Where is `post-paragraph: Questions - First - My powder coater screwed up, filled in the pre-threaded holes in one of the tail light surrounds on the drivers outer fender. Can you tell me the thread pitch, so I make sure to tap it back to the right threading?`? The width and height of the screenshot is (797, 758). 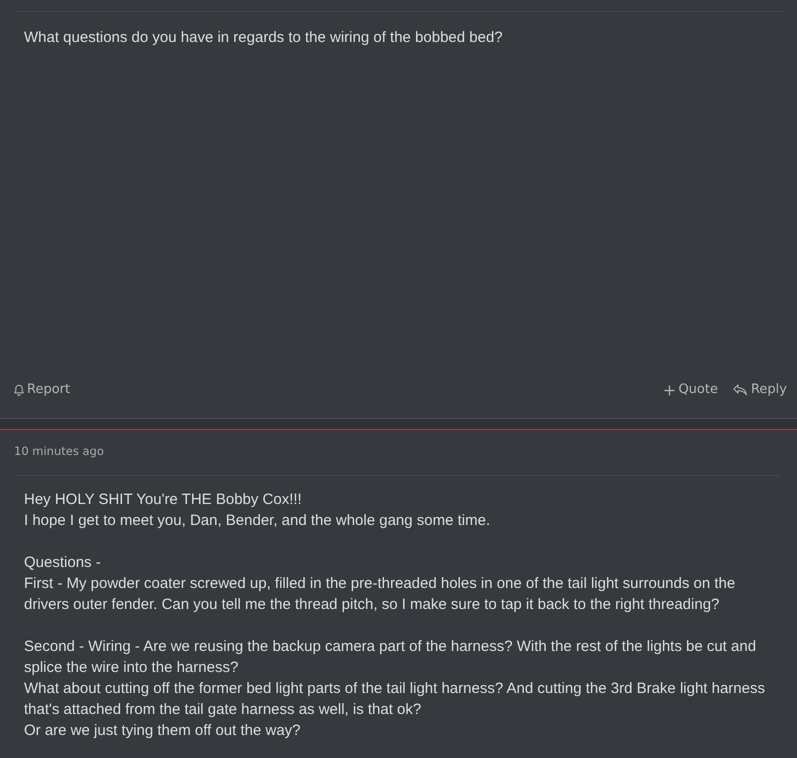 post-paragraph: Questions - First - My powder coater screwed up, filled in the pre-threaded holes in one of the tail light surrounds on the drivers outer fender. Can you tell me the thread pitch, so I make sure to tap it back to the right threading? is located at coordinates (380, 584).